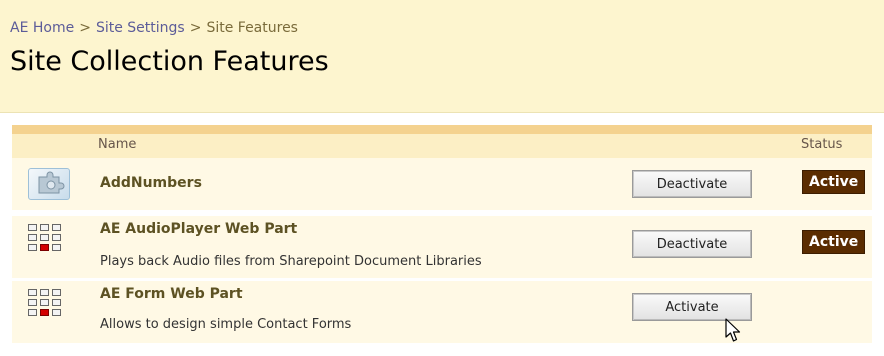 This screenshot has width=884, height=356. What do you see at coordinates (692, 307) in the screenshot?
I see `activate-button: Activate` at bounding box center [692, 307].